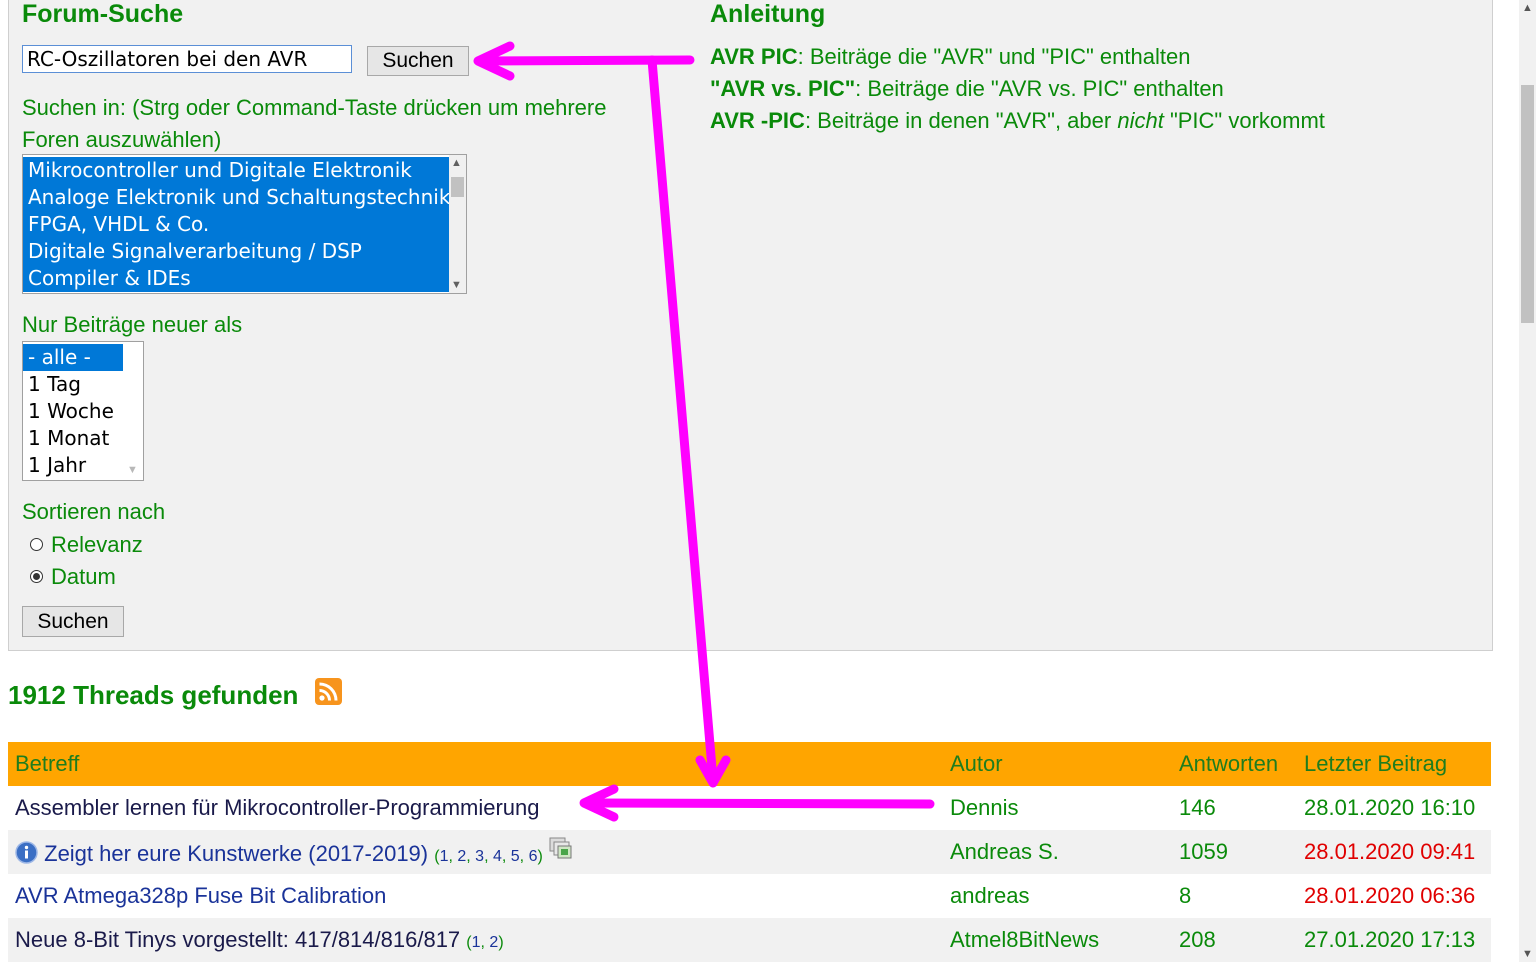 The image size is (1536, 962). What do you see at coordinates (757, 803) in the screenshot?
I see `arrow-to-first-result` at bounding box center [757, 803].